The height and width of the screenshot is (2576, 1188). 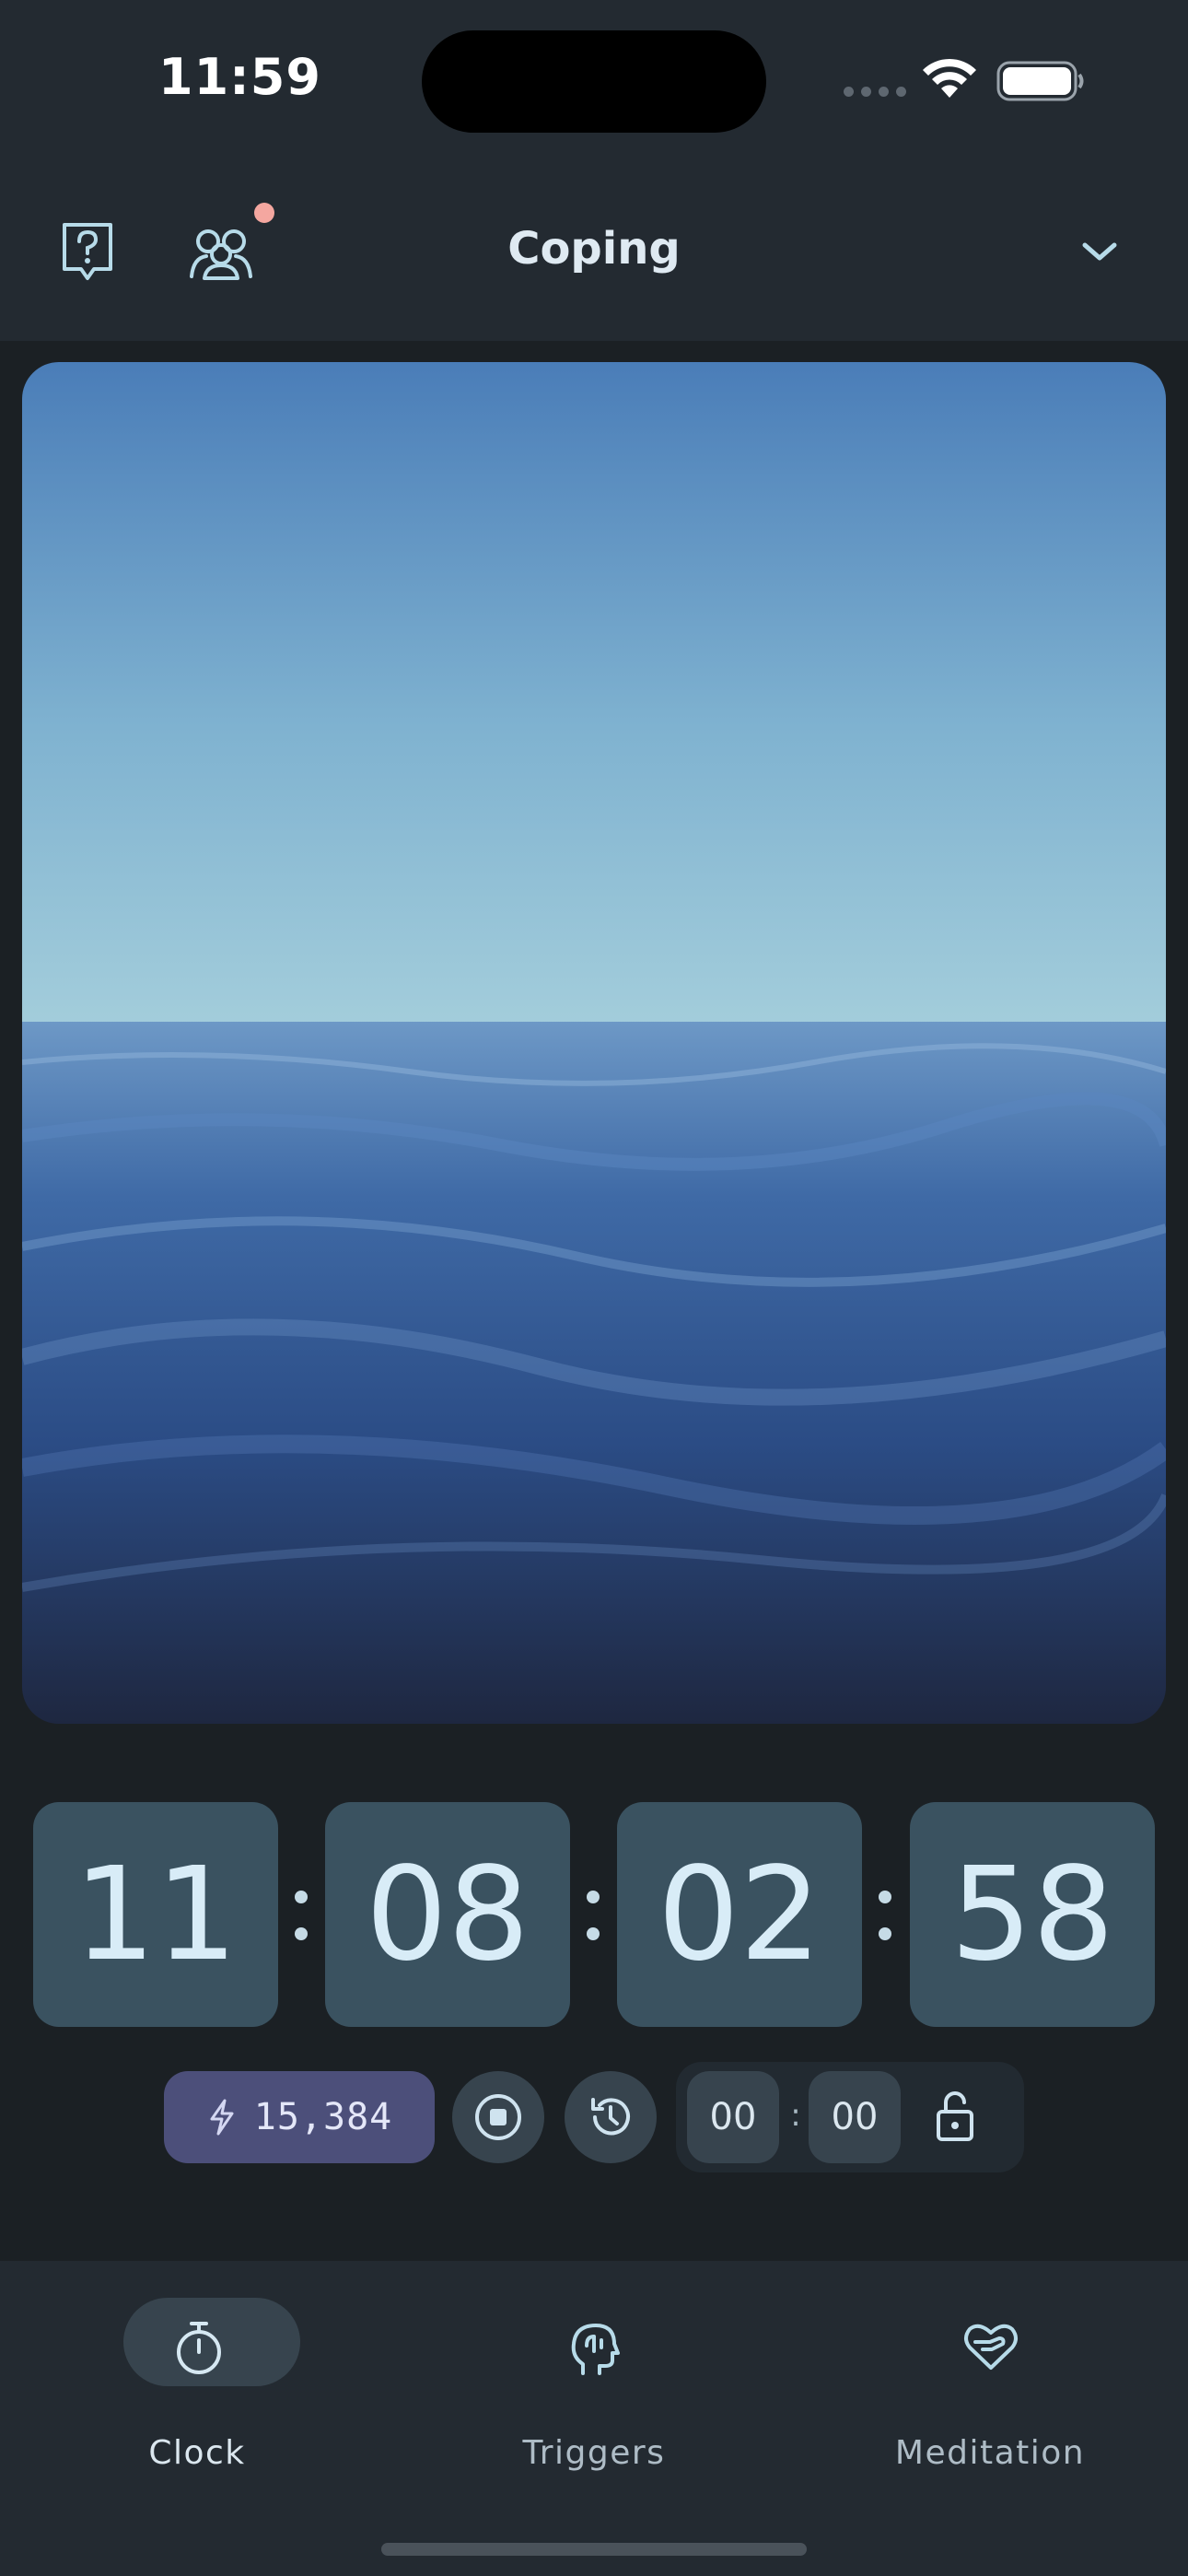 What do you see at coordinates (949, 78) in the screenshot?
I see `wifi-icon` at bounding box center [949, 78].